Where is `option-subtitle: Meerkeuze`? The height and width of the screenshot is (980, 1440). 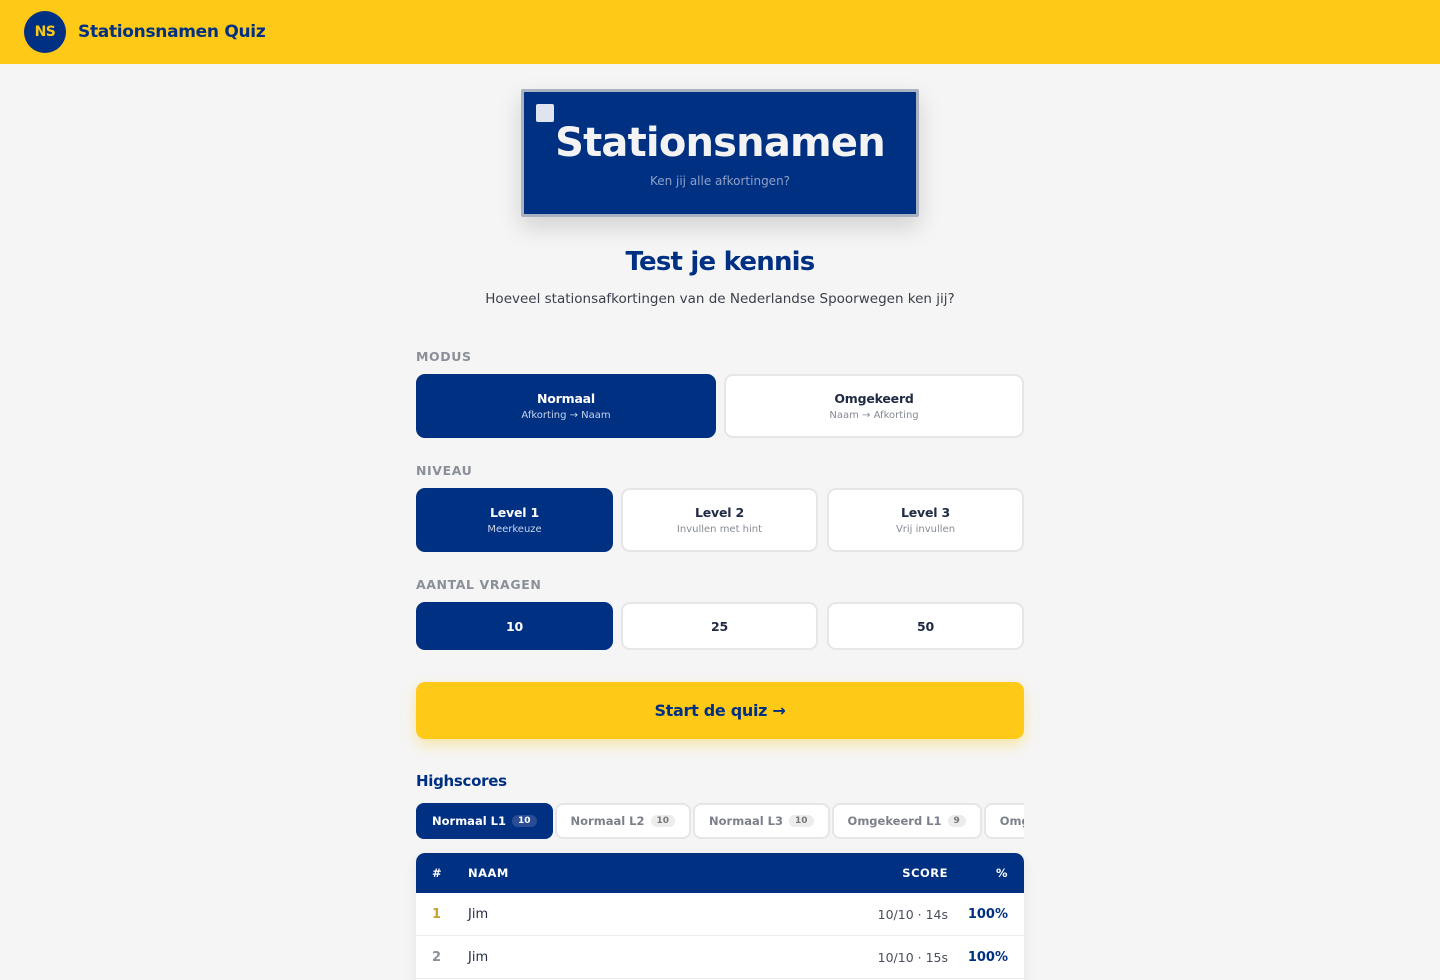 option-subtitle: Meerkeuze is located at coordinates (514, 529).